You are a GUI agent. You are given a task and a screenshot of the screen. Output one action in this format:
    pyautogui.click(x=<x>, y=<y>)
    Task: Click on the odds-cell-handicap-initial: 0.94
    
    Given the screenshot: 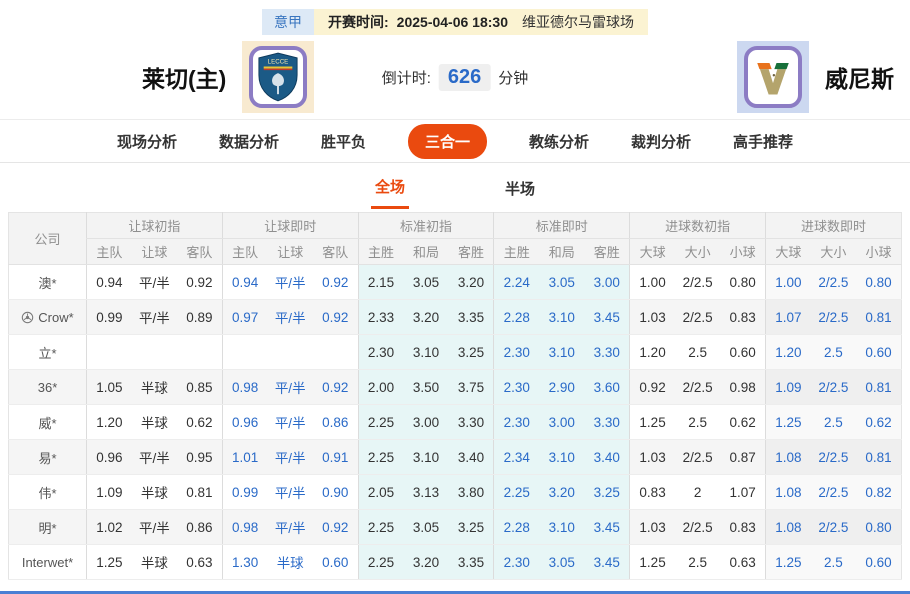 What is the action you would take?
    pyautogui.click(x=108, y=282)
    